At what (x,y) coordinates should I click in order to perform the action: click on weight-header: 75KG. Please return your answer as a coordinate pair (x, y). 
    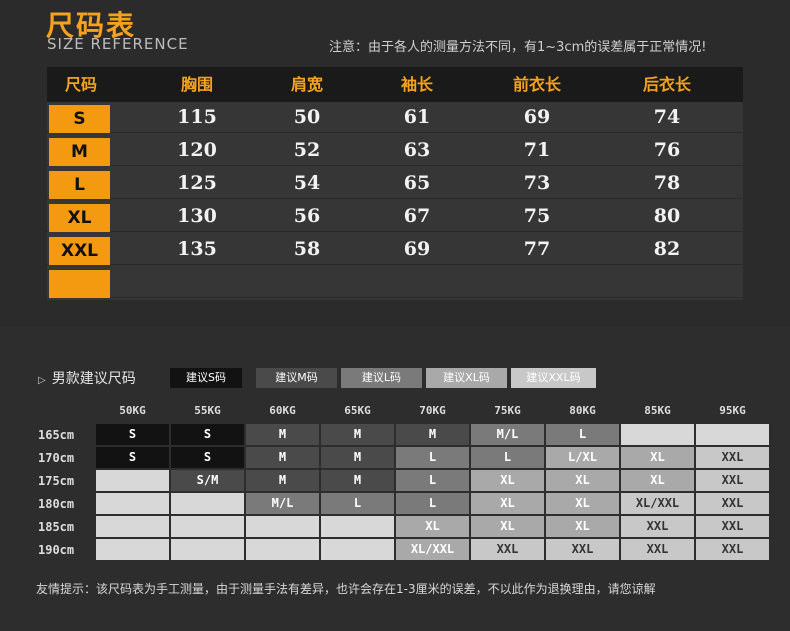
    Looking at the image, I should click on (507, 410).